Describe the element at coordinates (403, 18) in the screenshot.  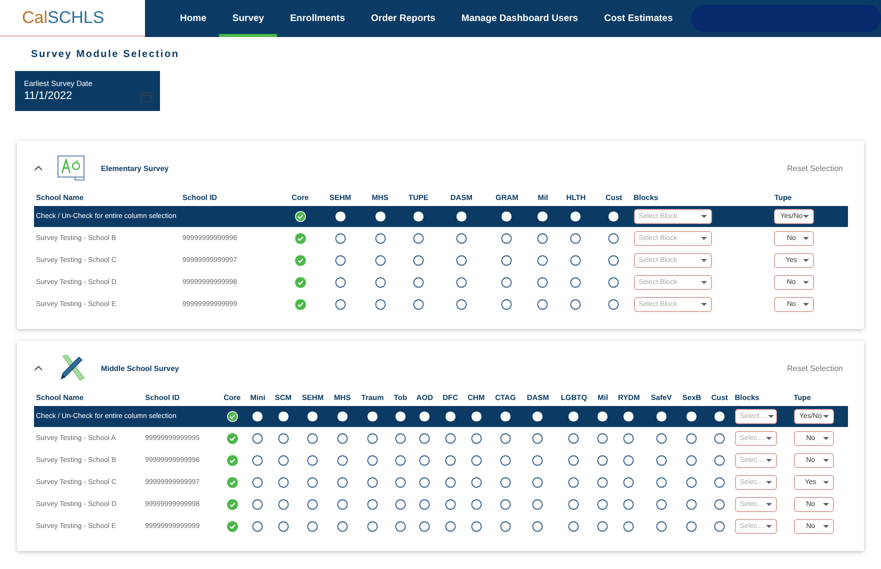
I see `nav-tab: Order Reports` at that location.